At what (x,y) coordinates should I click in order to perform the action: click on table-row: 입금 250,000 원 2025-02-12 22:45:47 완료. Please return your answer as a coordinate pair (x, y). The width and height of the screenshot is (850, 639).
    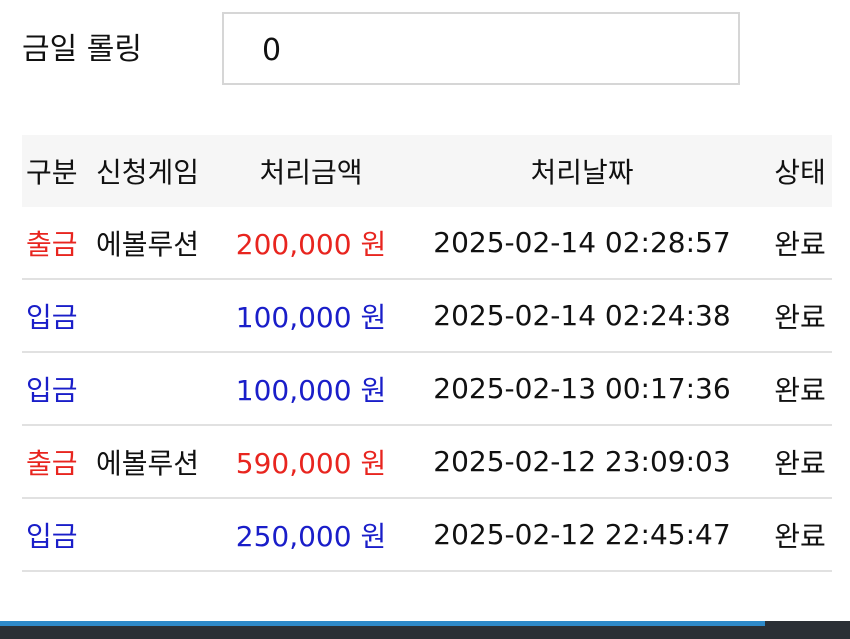
    Looking at the image, I should click on (427, 535).